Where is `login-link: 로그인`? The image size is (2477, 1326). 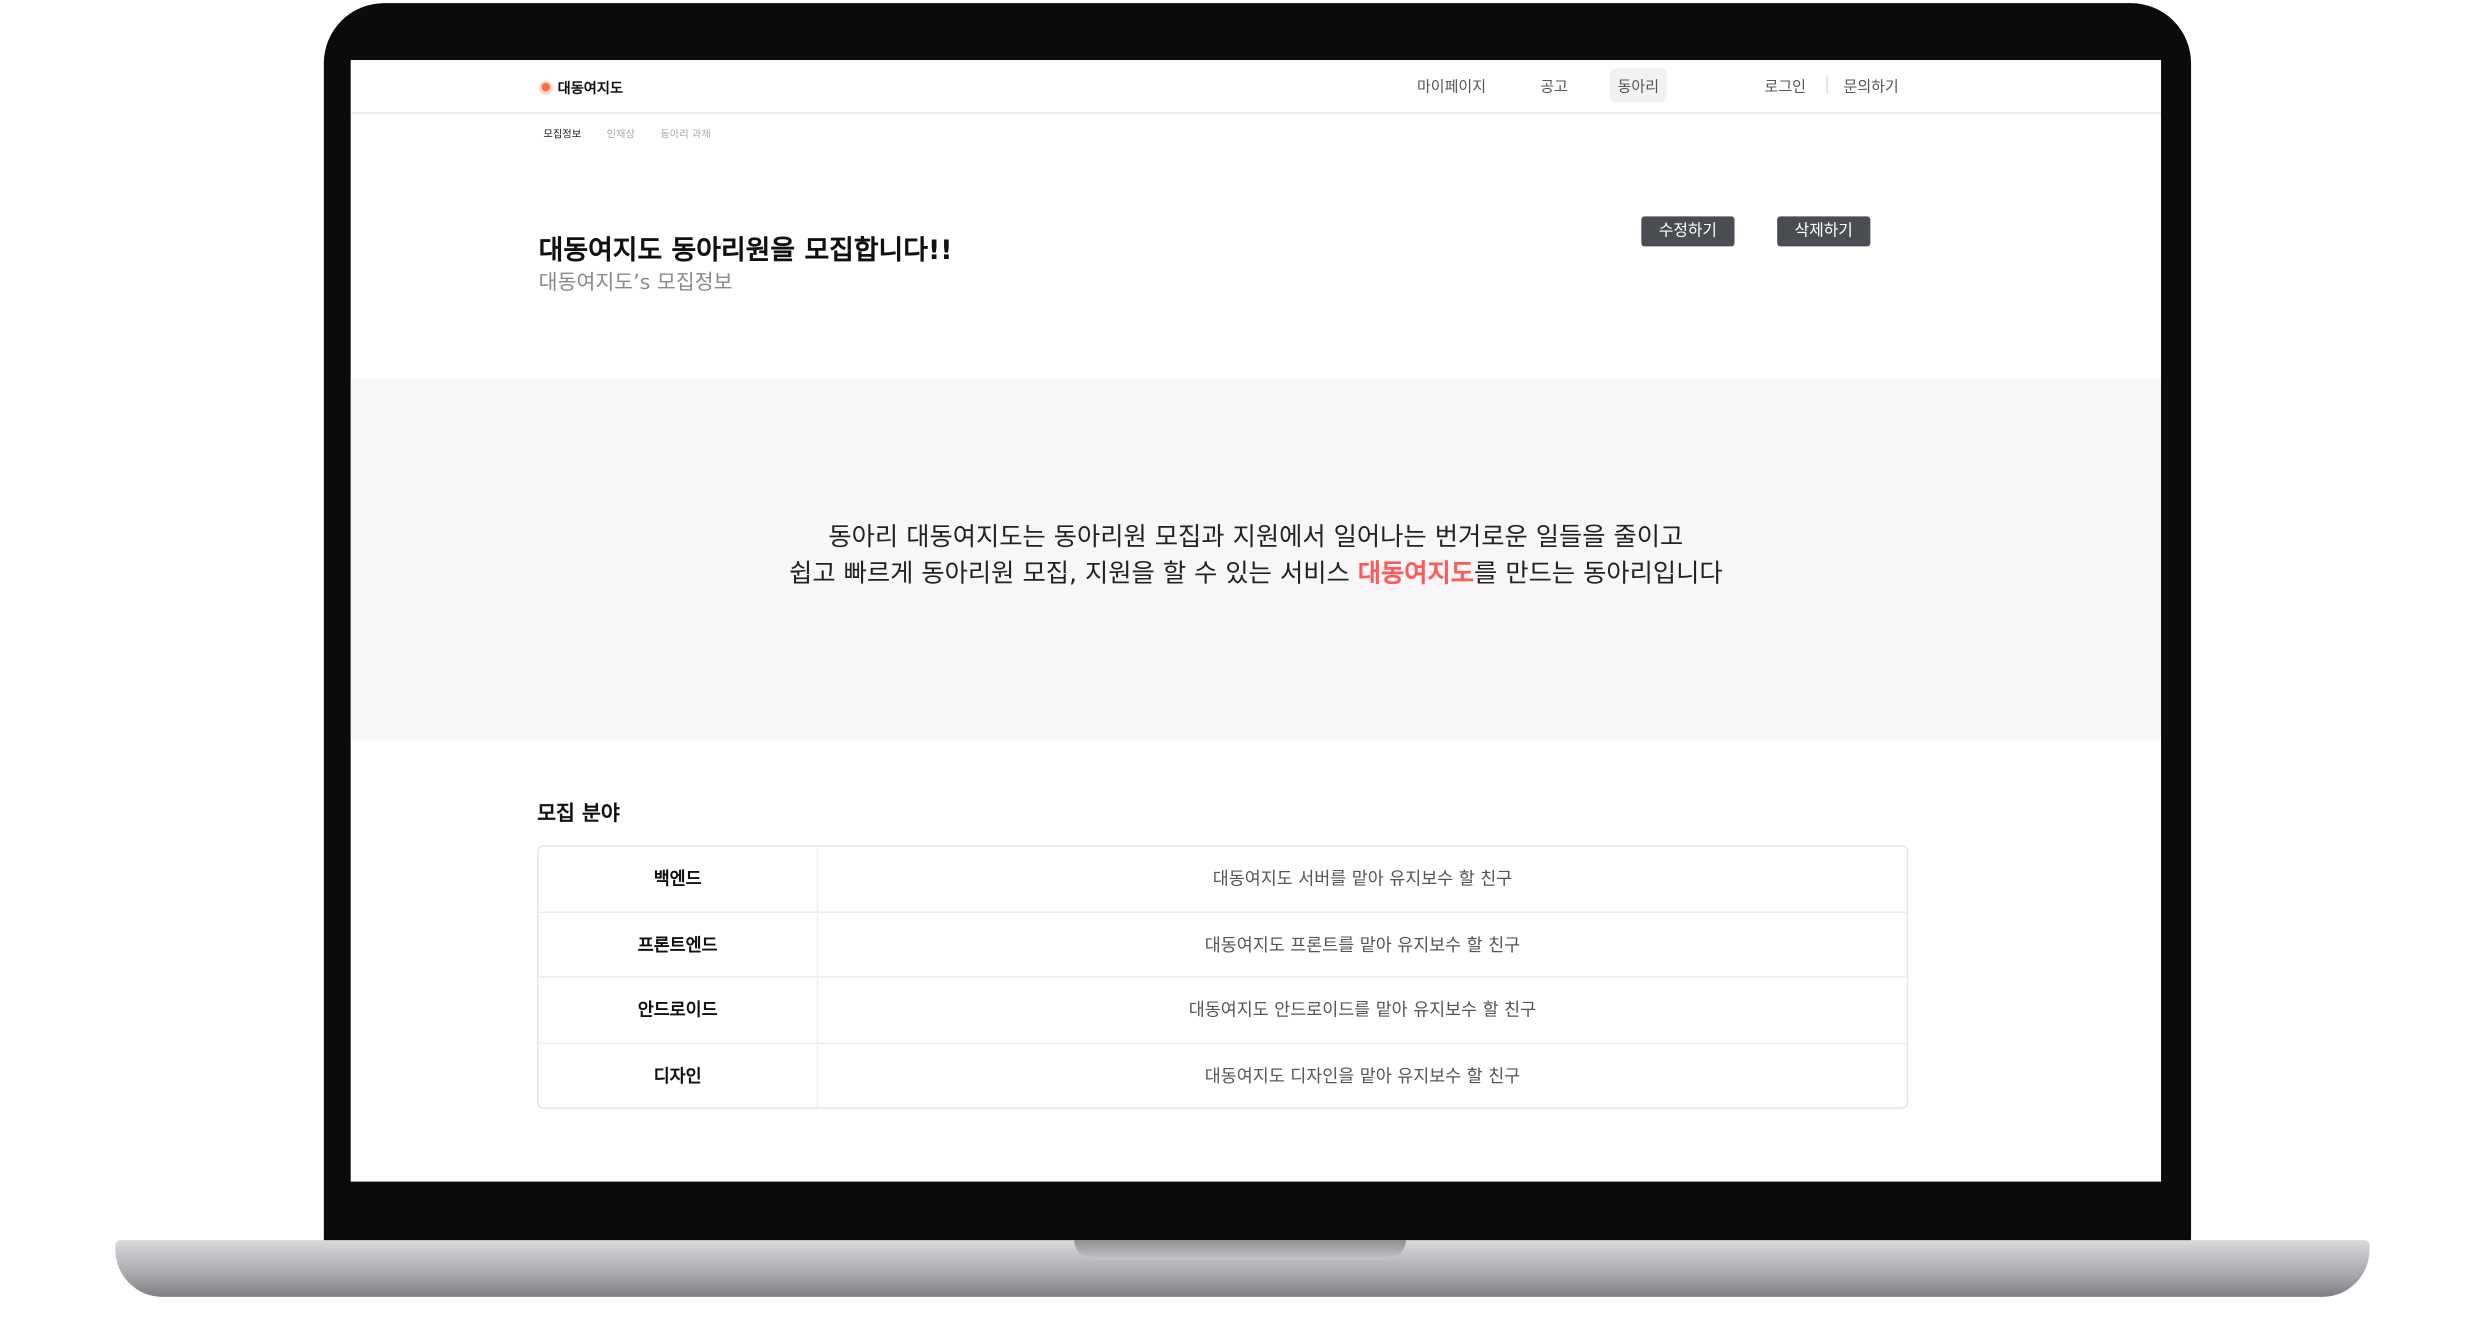 login-link: 로그인 is located at coordinates (1785, 85).